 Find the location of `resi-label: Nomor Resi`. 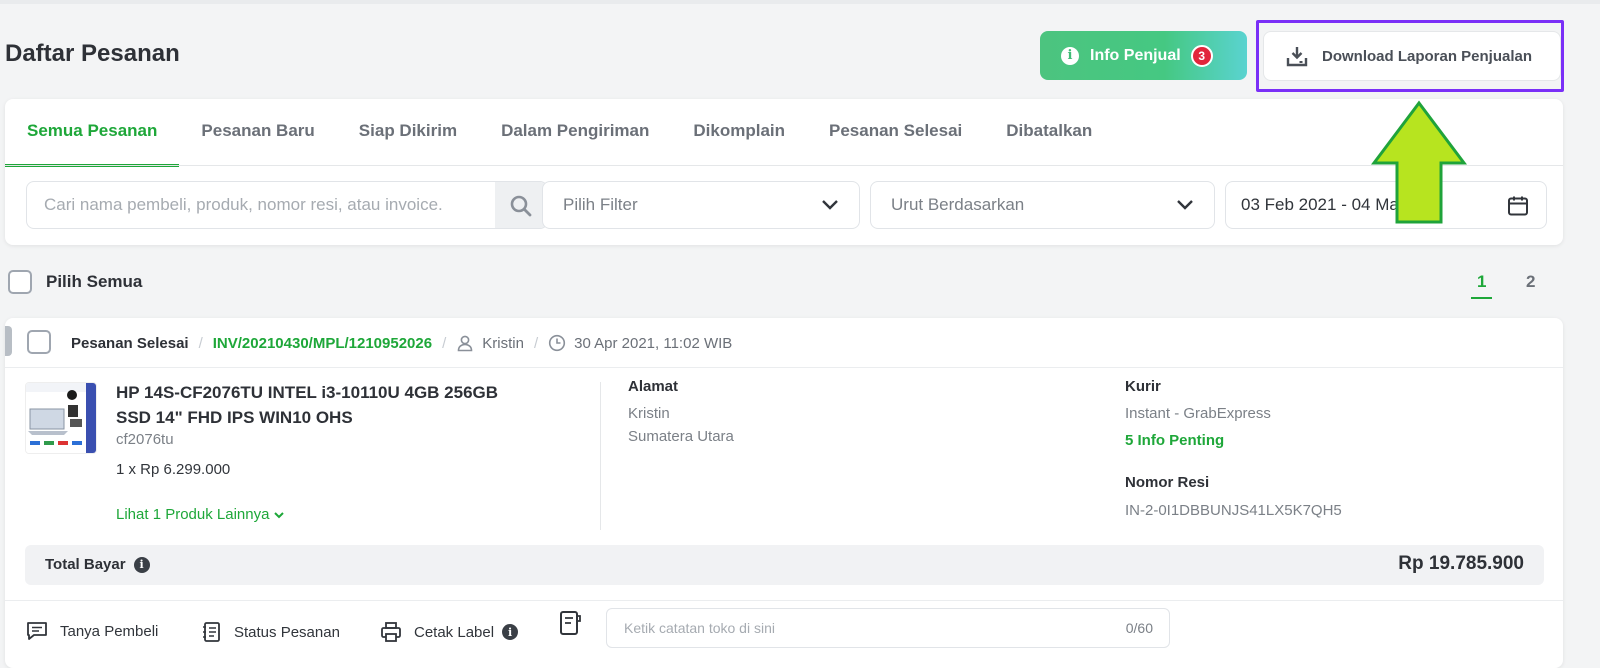

resi-label: Nomor Resi is located at coordinates (1167, 482).